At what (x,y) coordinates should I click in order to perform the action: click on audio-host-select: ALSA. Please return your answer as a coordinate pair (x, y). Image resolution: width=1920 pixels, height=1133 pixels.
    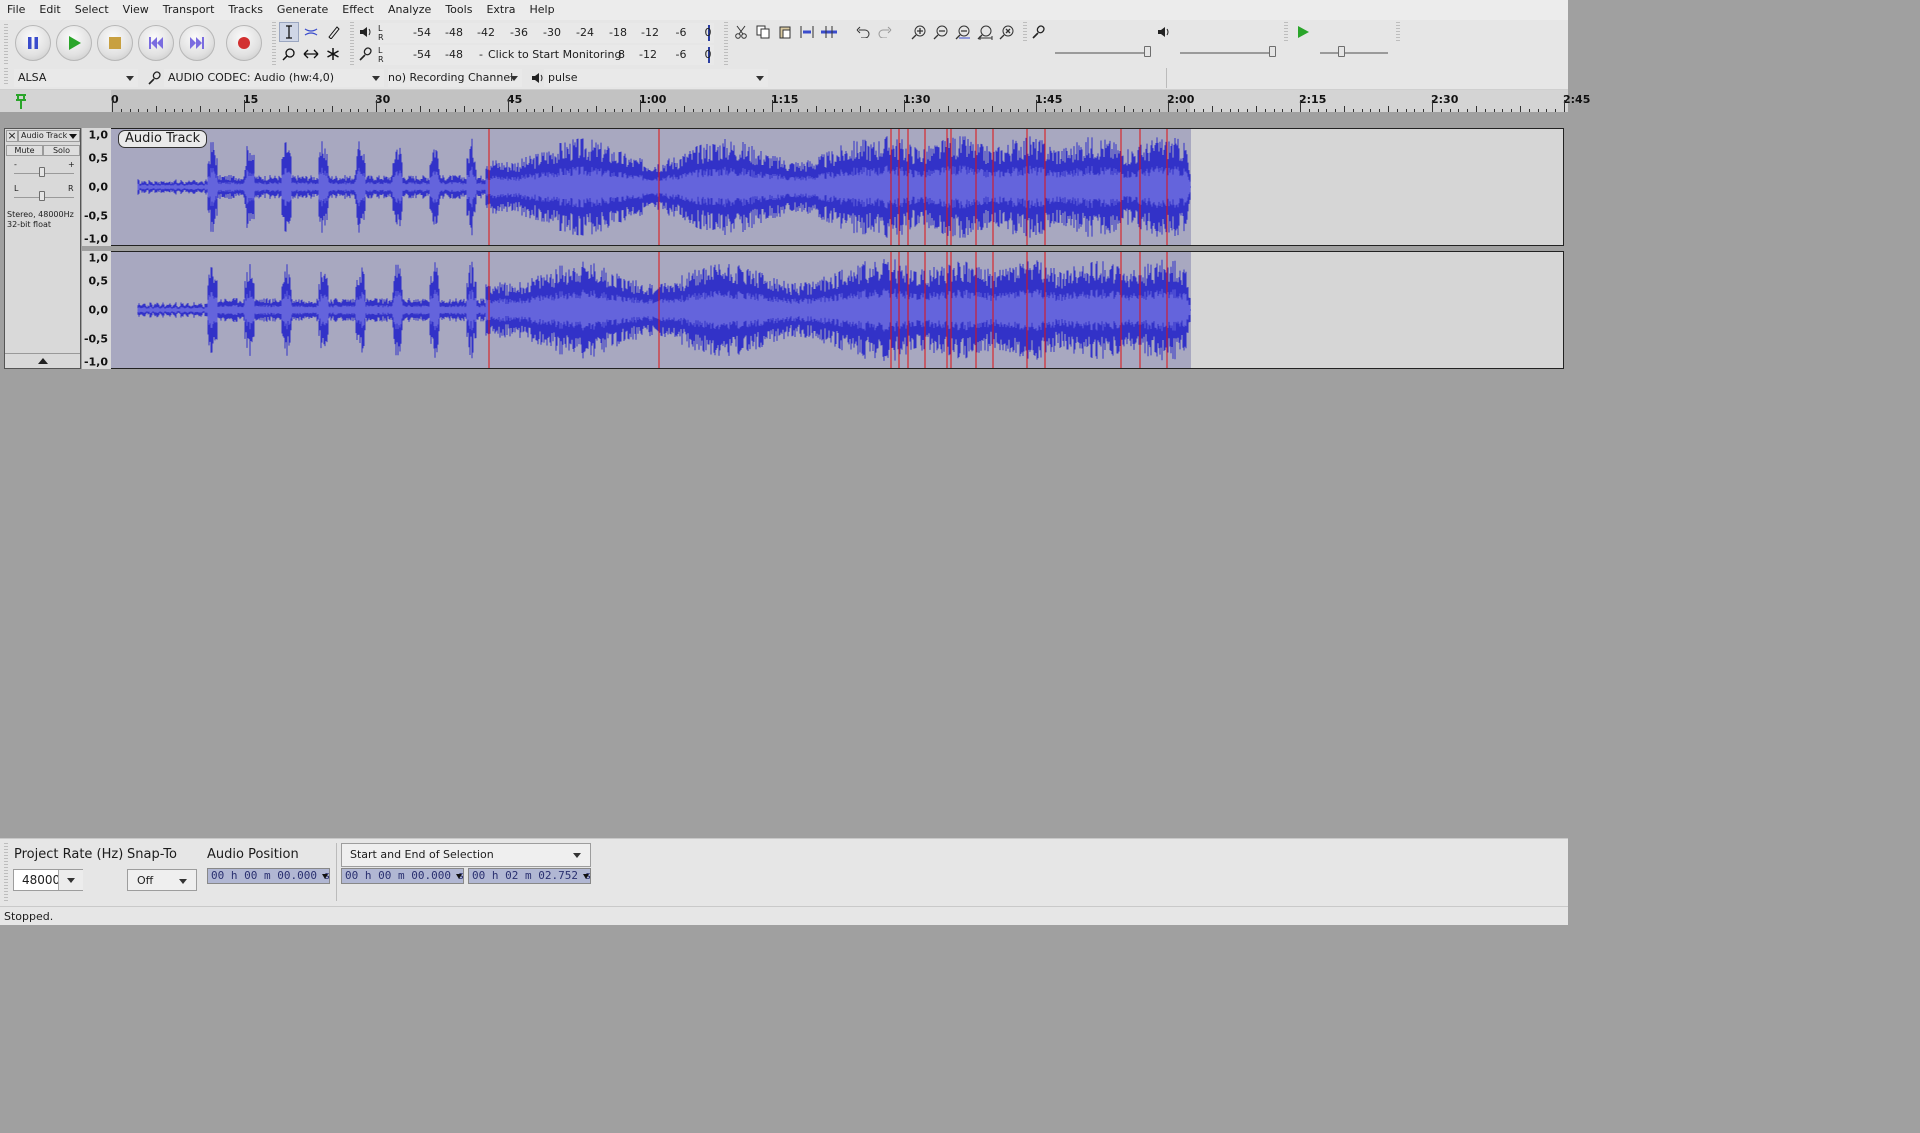
    Looking at the image, I should click on (76, 78).